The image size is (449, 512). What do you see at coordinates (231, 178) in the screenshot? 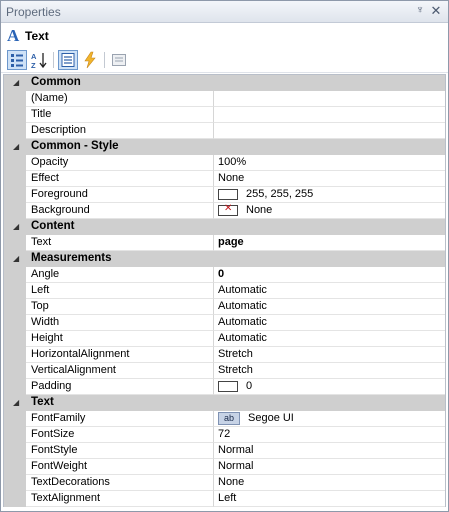
I see `property-value-text: None` at bounding box center [231, 178].